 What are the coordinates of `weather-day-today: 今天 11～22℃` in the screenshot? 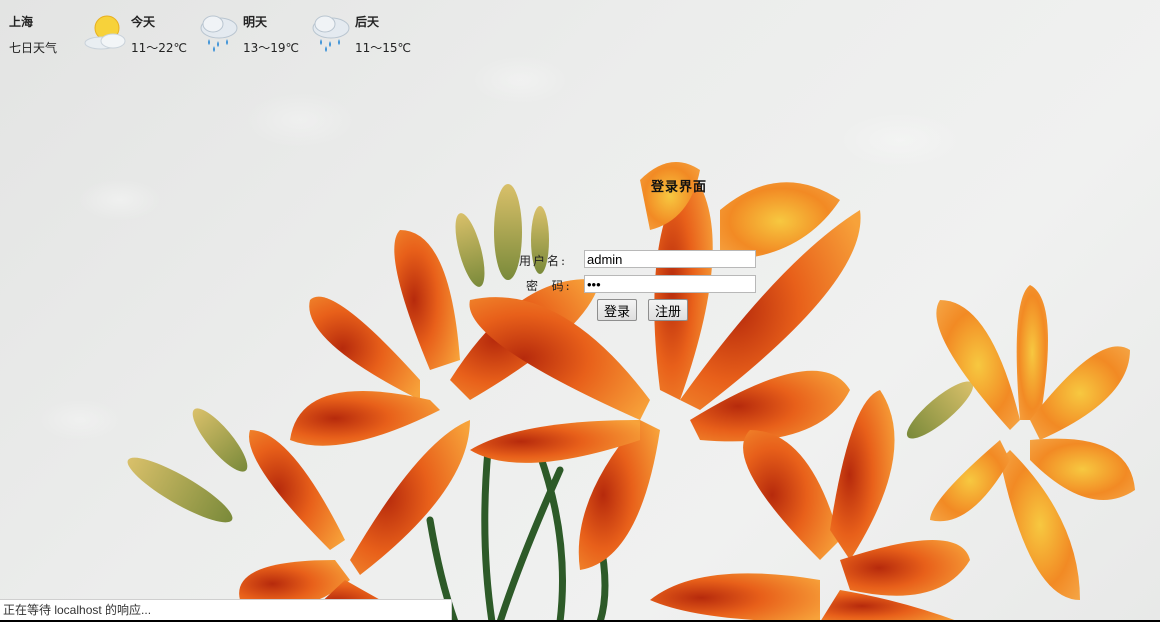 It's located at (136, 34).